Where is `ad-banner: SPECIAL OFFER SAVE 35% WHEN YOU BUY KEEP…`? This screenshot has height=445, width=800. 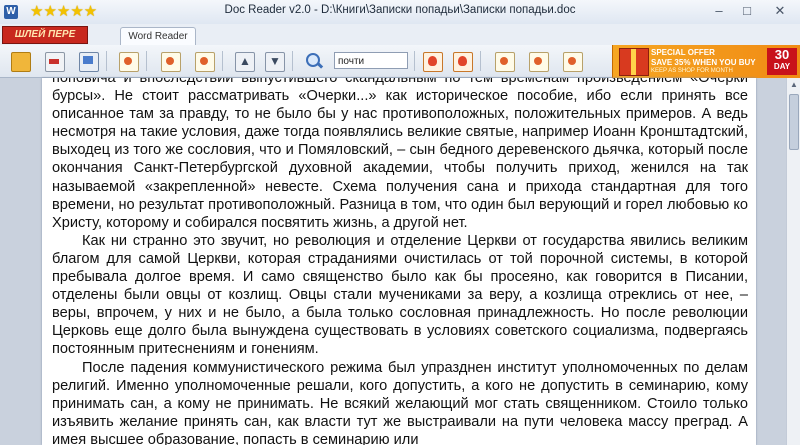
ad-banner: SPECIAL OFFER SAVE 35% WHEN YOU BUY KEEP… is located at coordinates (706, 61).